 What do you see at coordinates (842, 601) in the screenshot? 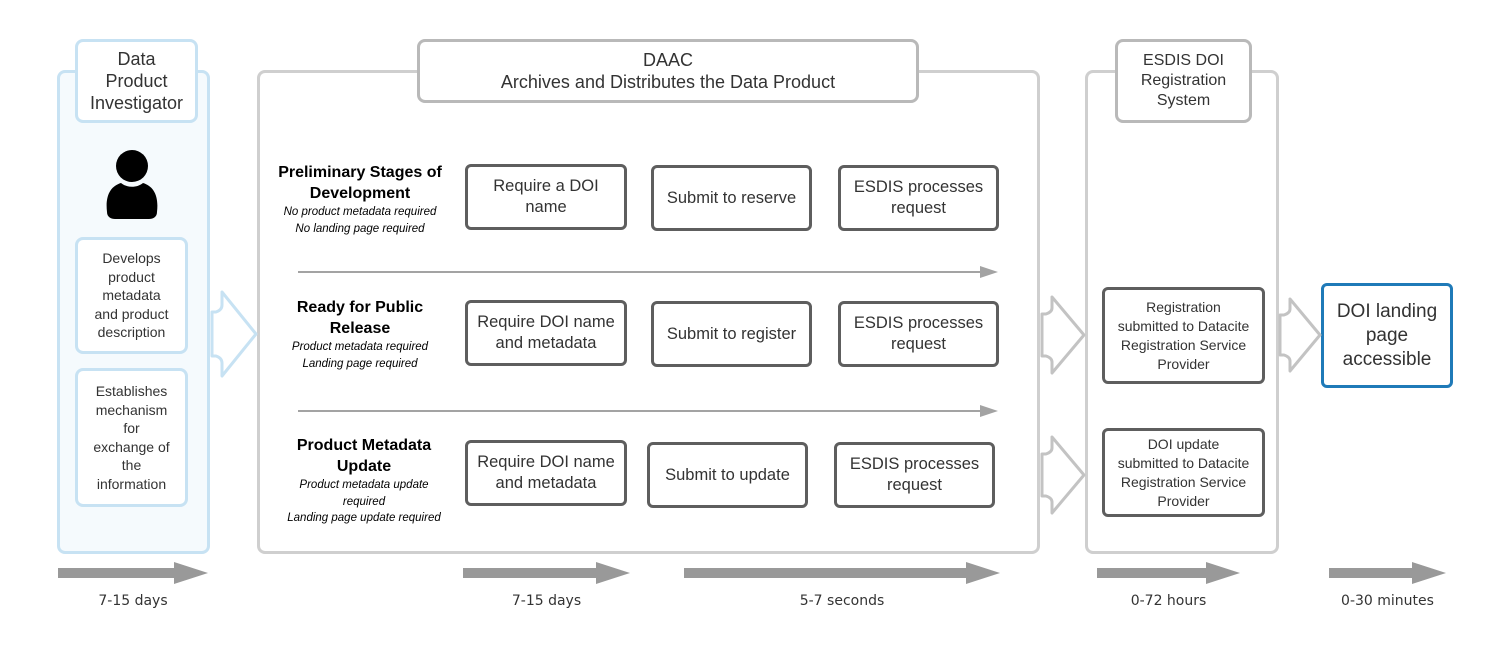
I see `duration-label: 5-7 seconds` at bounding box center [842, 601].